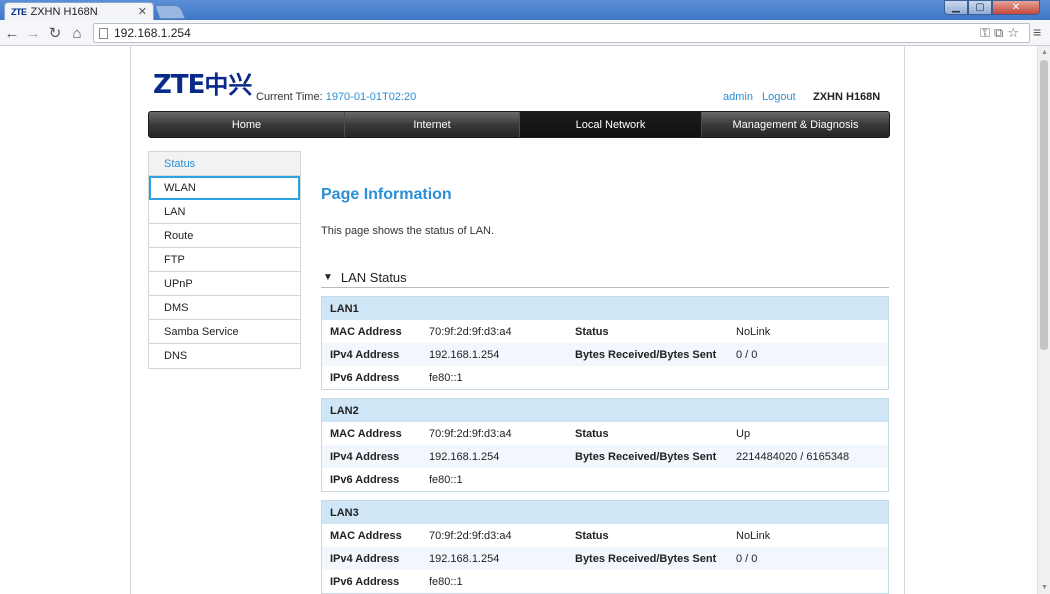  What do you see at coordinates (103, 33) in the screenshot?
I see `page-icon` at bounding box center [103, 33].